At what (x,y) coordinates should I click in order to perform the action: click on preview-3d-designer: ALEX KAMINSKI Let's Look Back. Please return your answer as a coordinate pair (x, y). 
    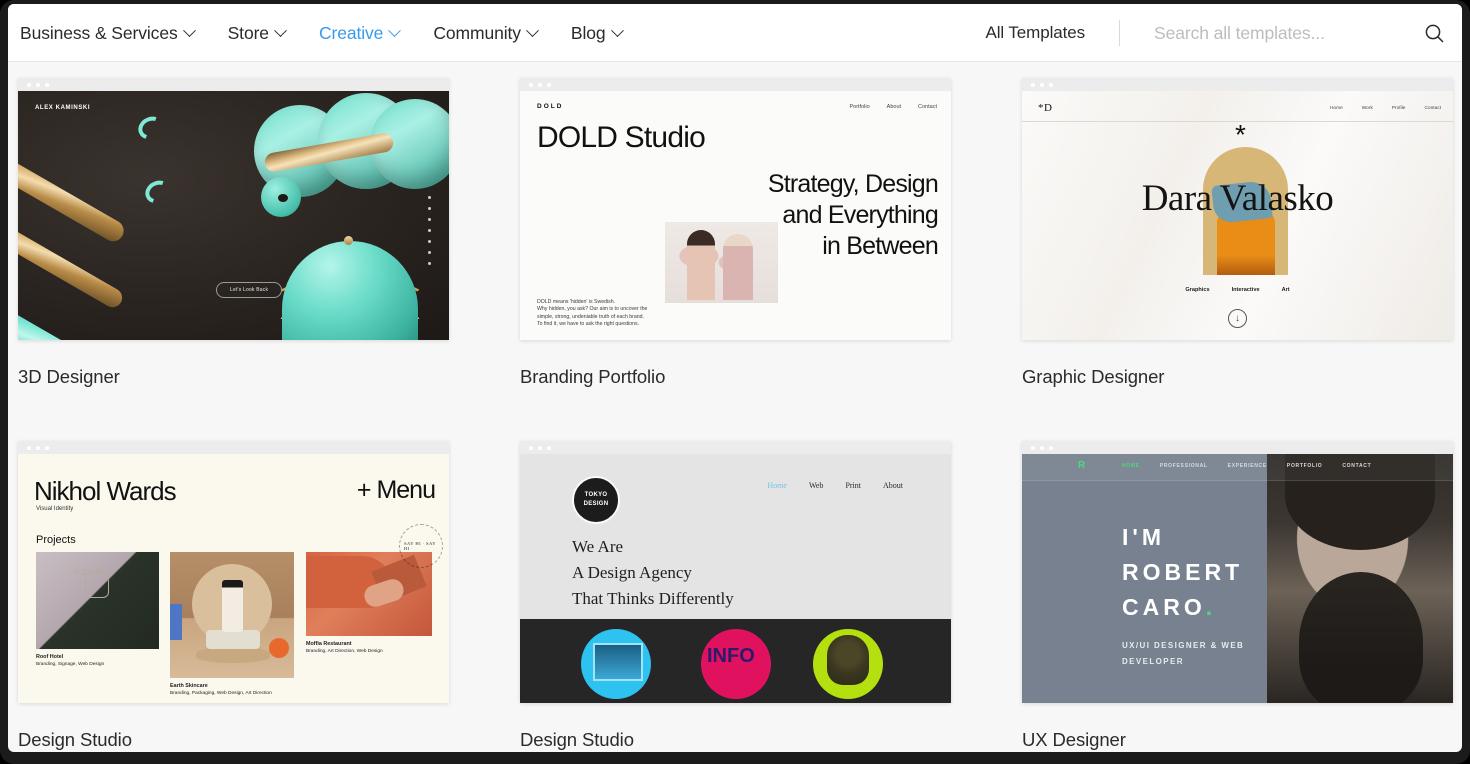
    Looking at the image, I should click on (233, 215).